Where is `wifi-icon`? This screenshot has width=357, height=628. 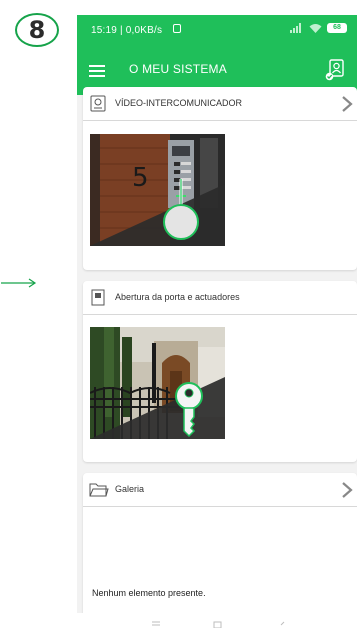
wifi-icon is located at coordinates (315, 28).